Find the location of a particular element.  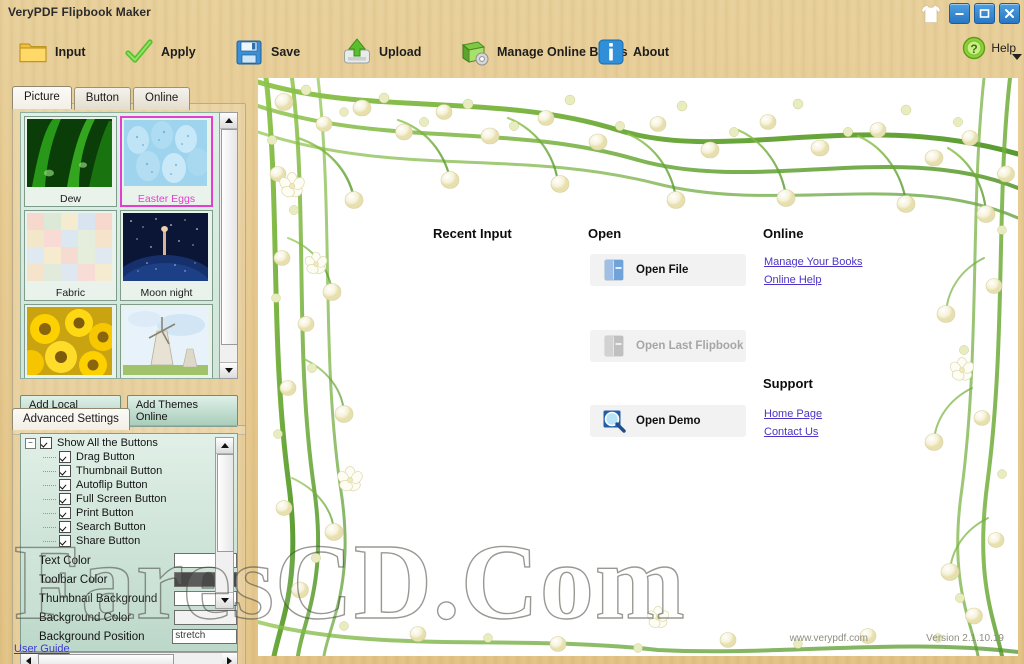

tree-row-autoflip-button: Autoflip Button is located at coordinates (138, 485).